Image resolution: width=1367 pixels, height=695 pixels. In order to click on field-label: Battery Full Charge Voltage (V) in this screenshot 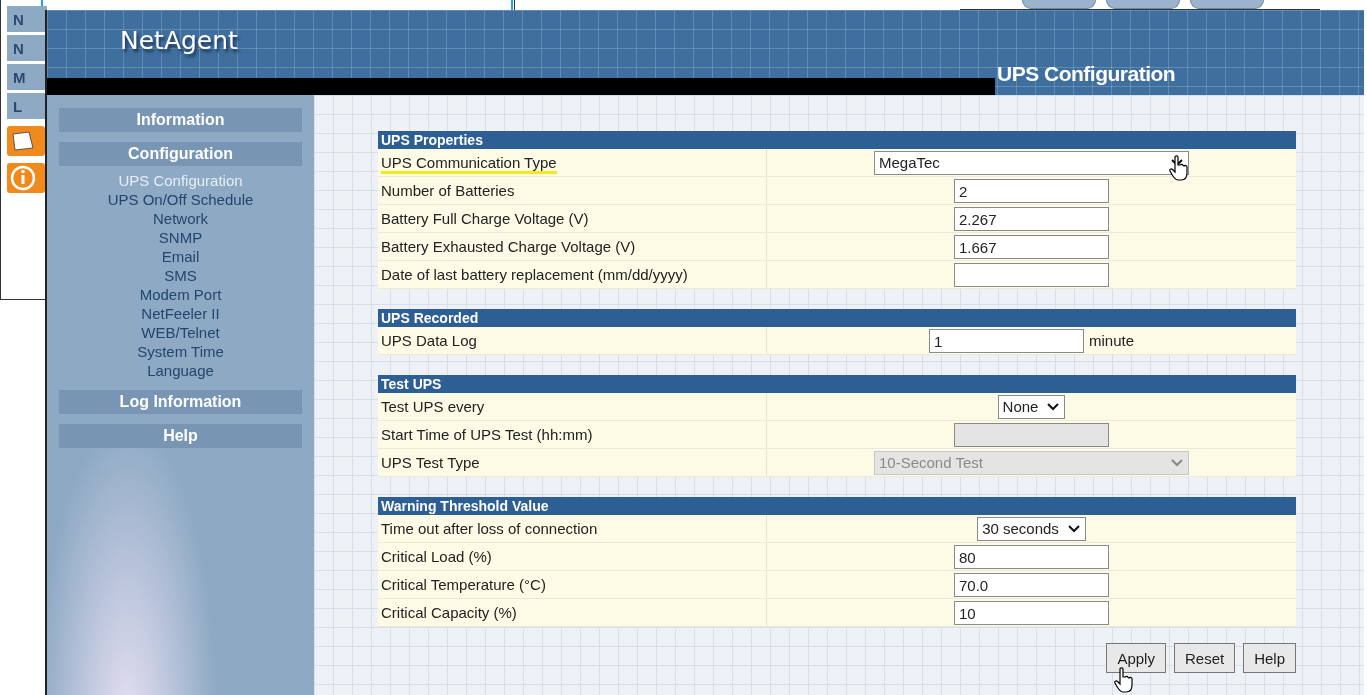, I will do `click(485, 219)`.